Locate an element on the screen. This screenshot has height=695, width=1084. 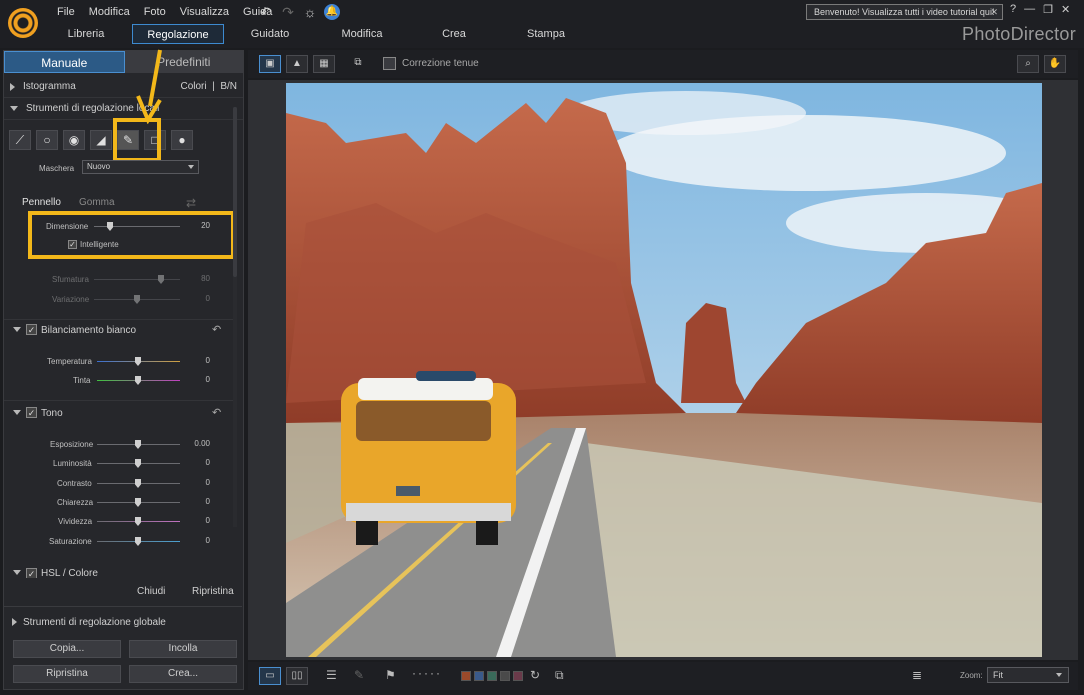
crop-view-icon: ⧉ is located at coordinates (559, 675).